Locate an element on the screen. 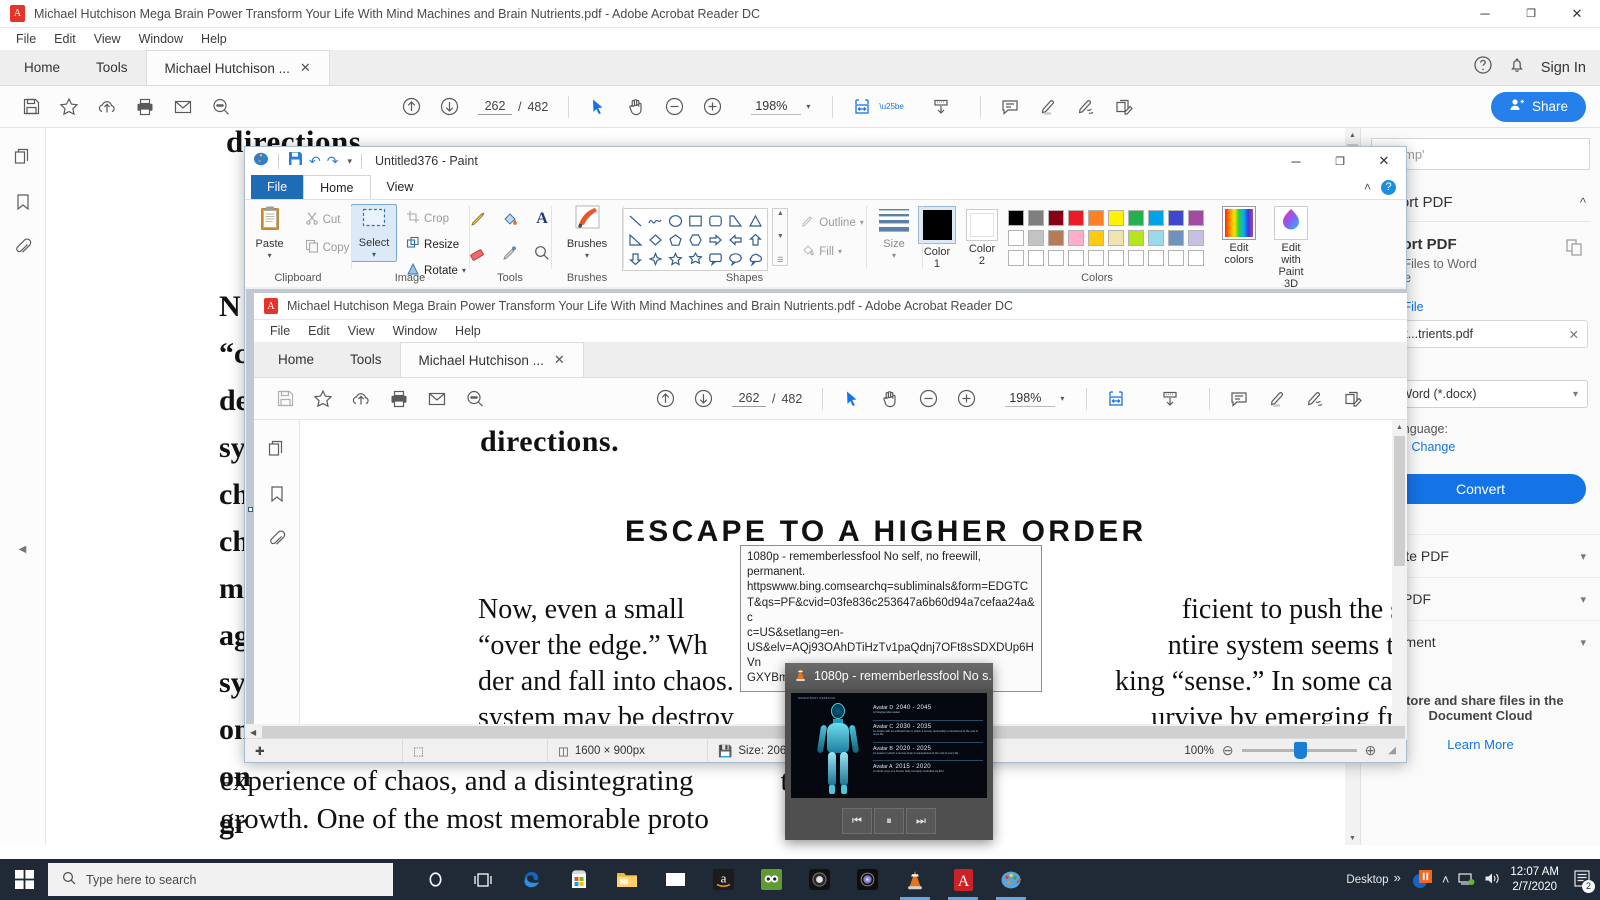  tray-overflow-icon: » is located at coordinates (1397, 877).